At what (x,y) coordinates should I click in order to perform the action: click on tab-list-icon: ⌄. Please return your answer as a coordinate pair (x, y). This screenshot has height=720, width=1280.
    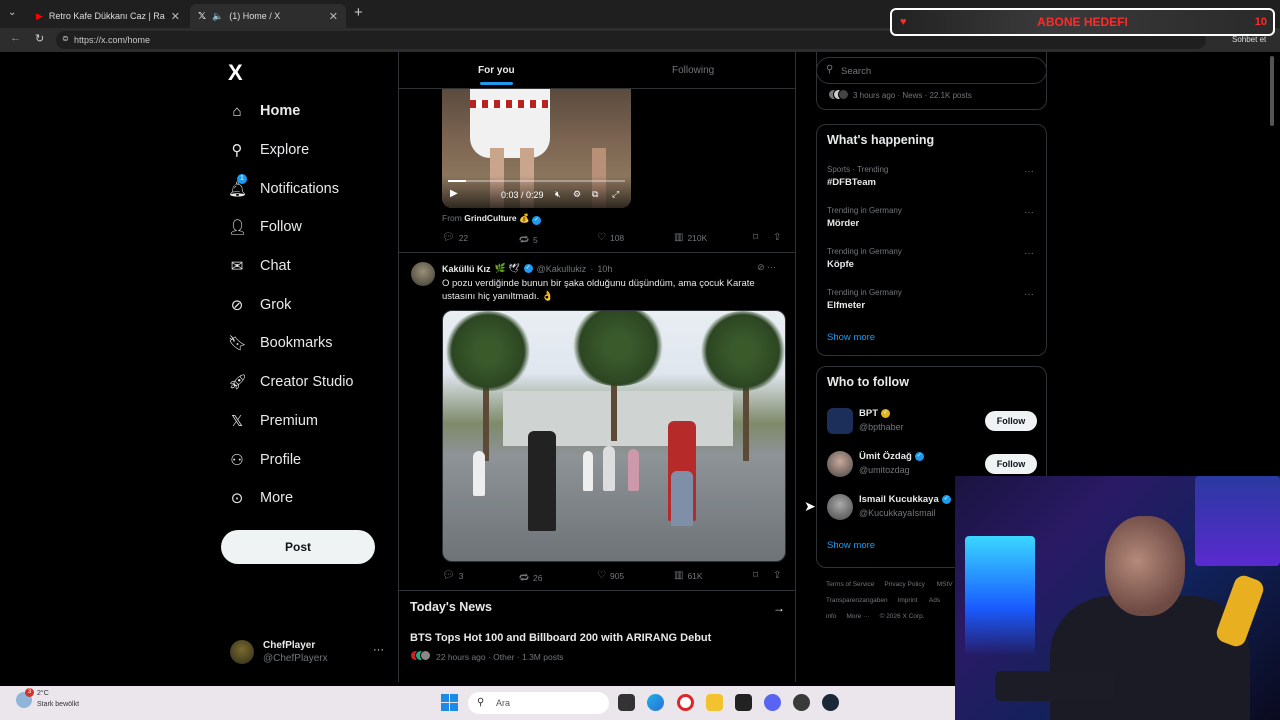
    Looking at the image, I should click on (12, 12).